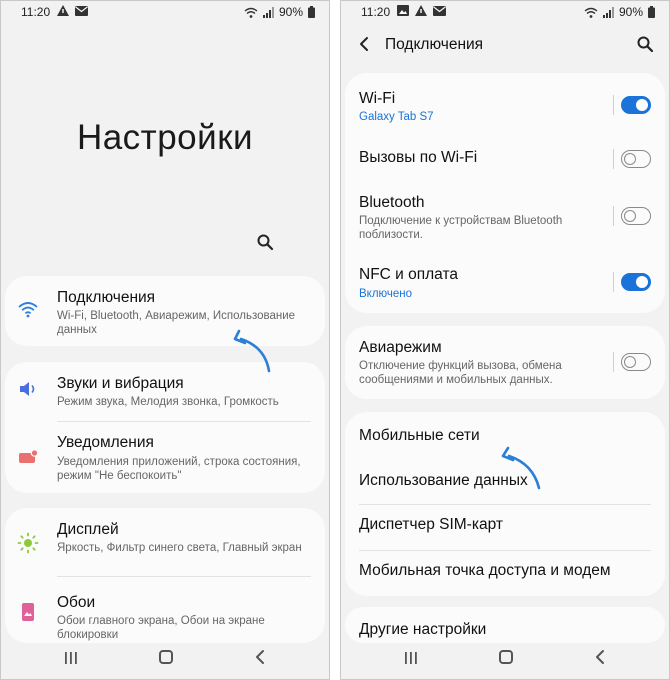 The height and width of the screenshot is (680, 670). Describe the element at coordinates (28, 612) in the screenshot. I see `wallpaper-icon` at that location.